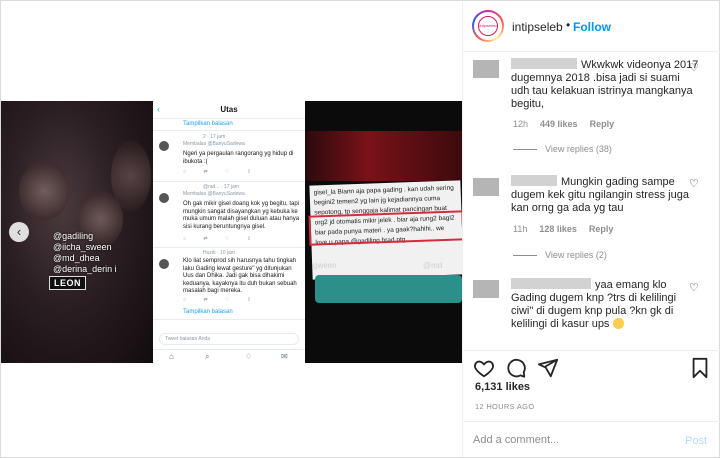 Image resolution: width=720 pixels, height=458 pixels. What do you see at coordinates (207, 356) in the screenshot?
I see `search-icon: ⌕` at bounding box center [207, 356].